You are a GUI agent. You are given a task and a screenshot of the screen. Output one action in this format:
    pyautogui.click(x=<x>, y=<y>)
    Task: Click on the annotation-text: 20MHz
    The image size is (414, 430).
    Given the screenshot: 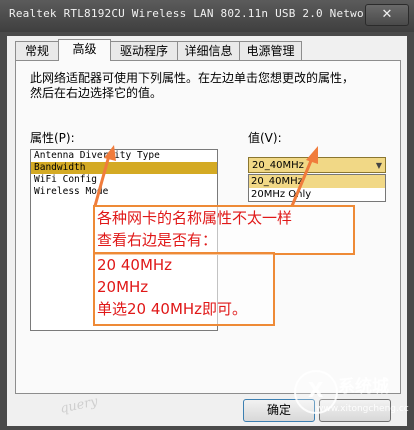 What is the action you would take?
    pyautogui.click(x=123, y=287)
    